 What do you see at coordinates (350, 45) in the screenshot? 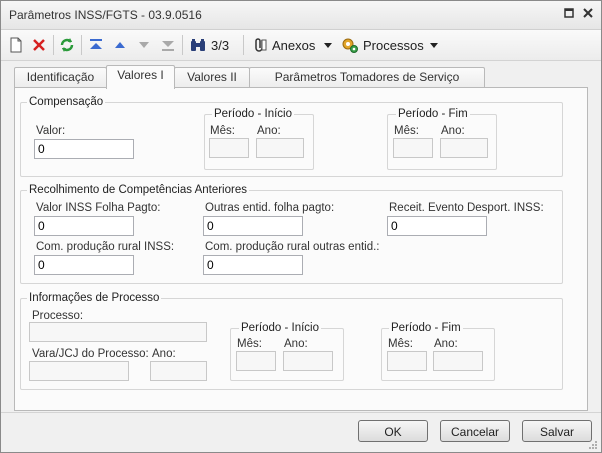
I see `processos-gear-icon` at bounding box center [350, 45].